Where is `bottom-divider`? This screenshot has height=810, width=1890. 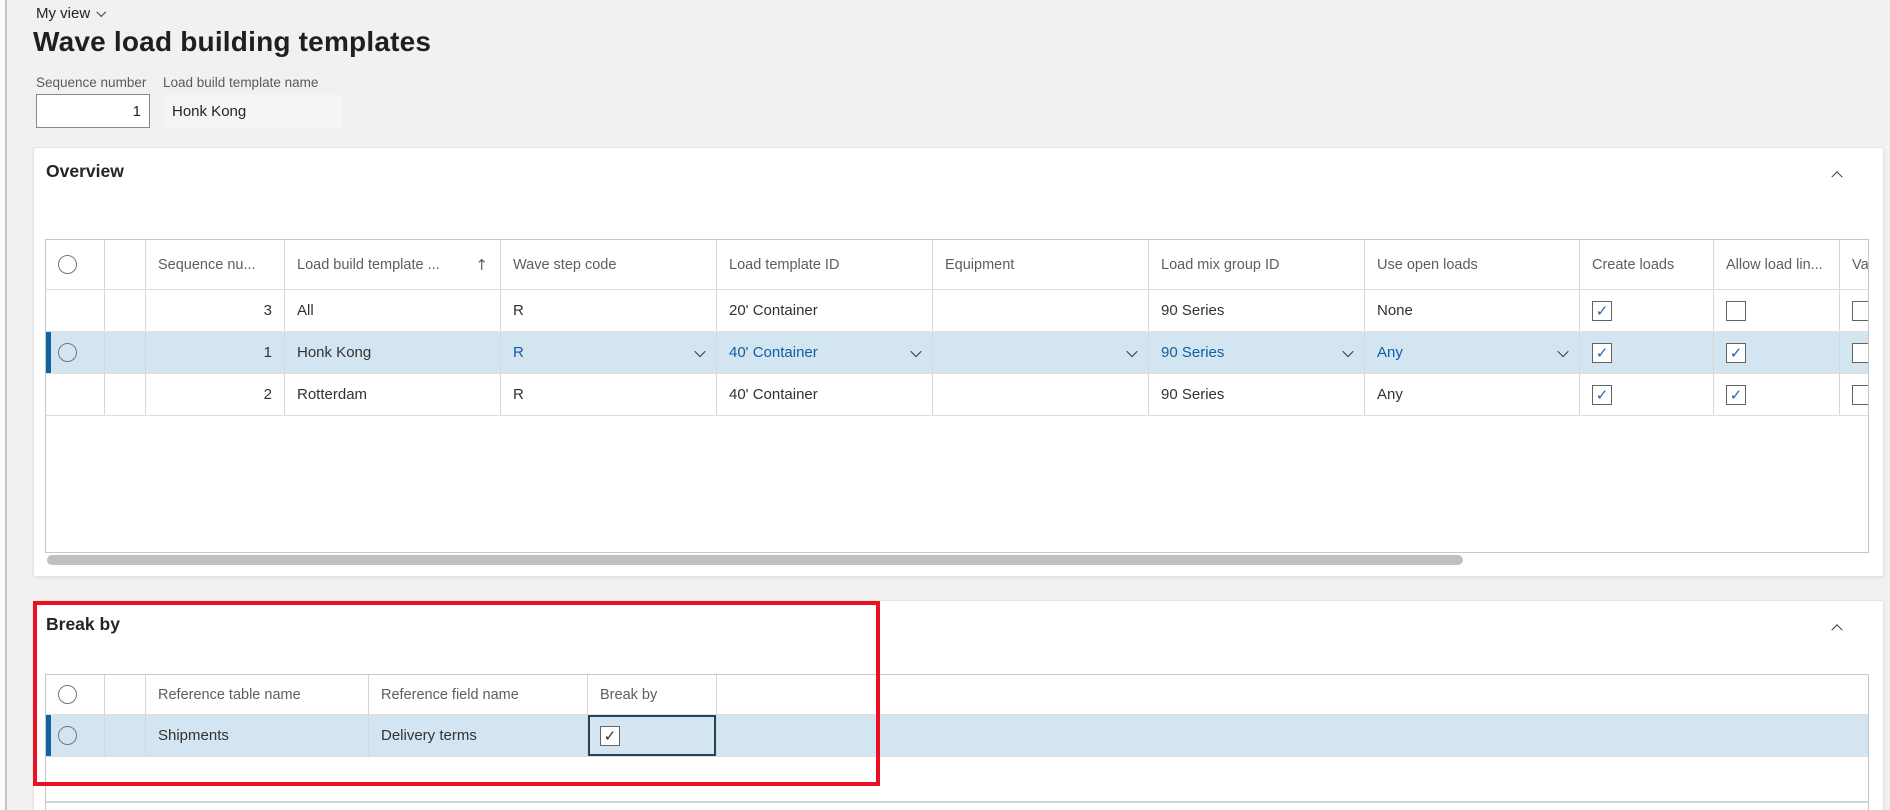
bottom-divider is located at coordinates (957, 802).